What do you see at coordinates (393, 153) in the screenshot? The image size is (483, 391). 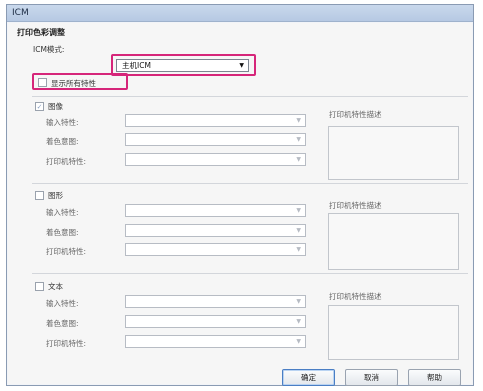 I see `image-description-box` at bounding box center [393, 153].